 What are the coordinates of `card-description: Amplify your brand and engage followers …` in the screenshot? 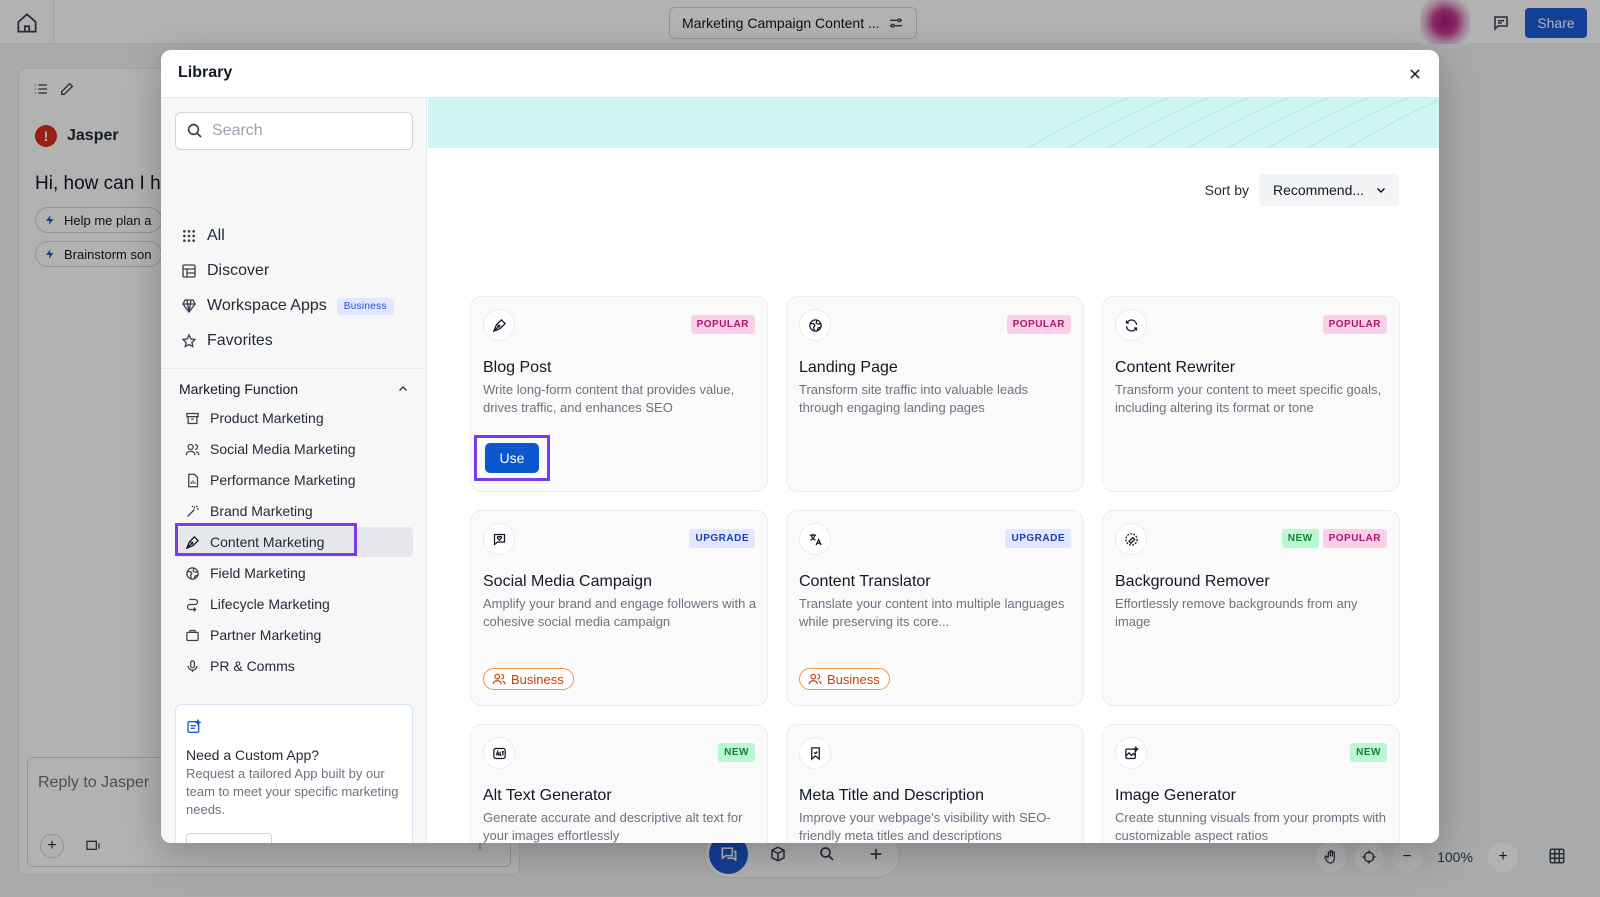 It's located at (620, 612).